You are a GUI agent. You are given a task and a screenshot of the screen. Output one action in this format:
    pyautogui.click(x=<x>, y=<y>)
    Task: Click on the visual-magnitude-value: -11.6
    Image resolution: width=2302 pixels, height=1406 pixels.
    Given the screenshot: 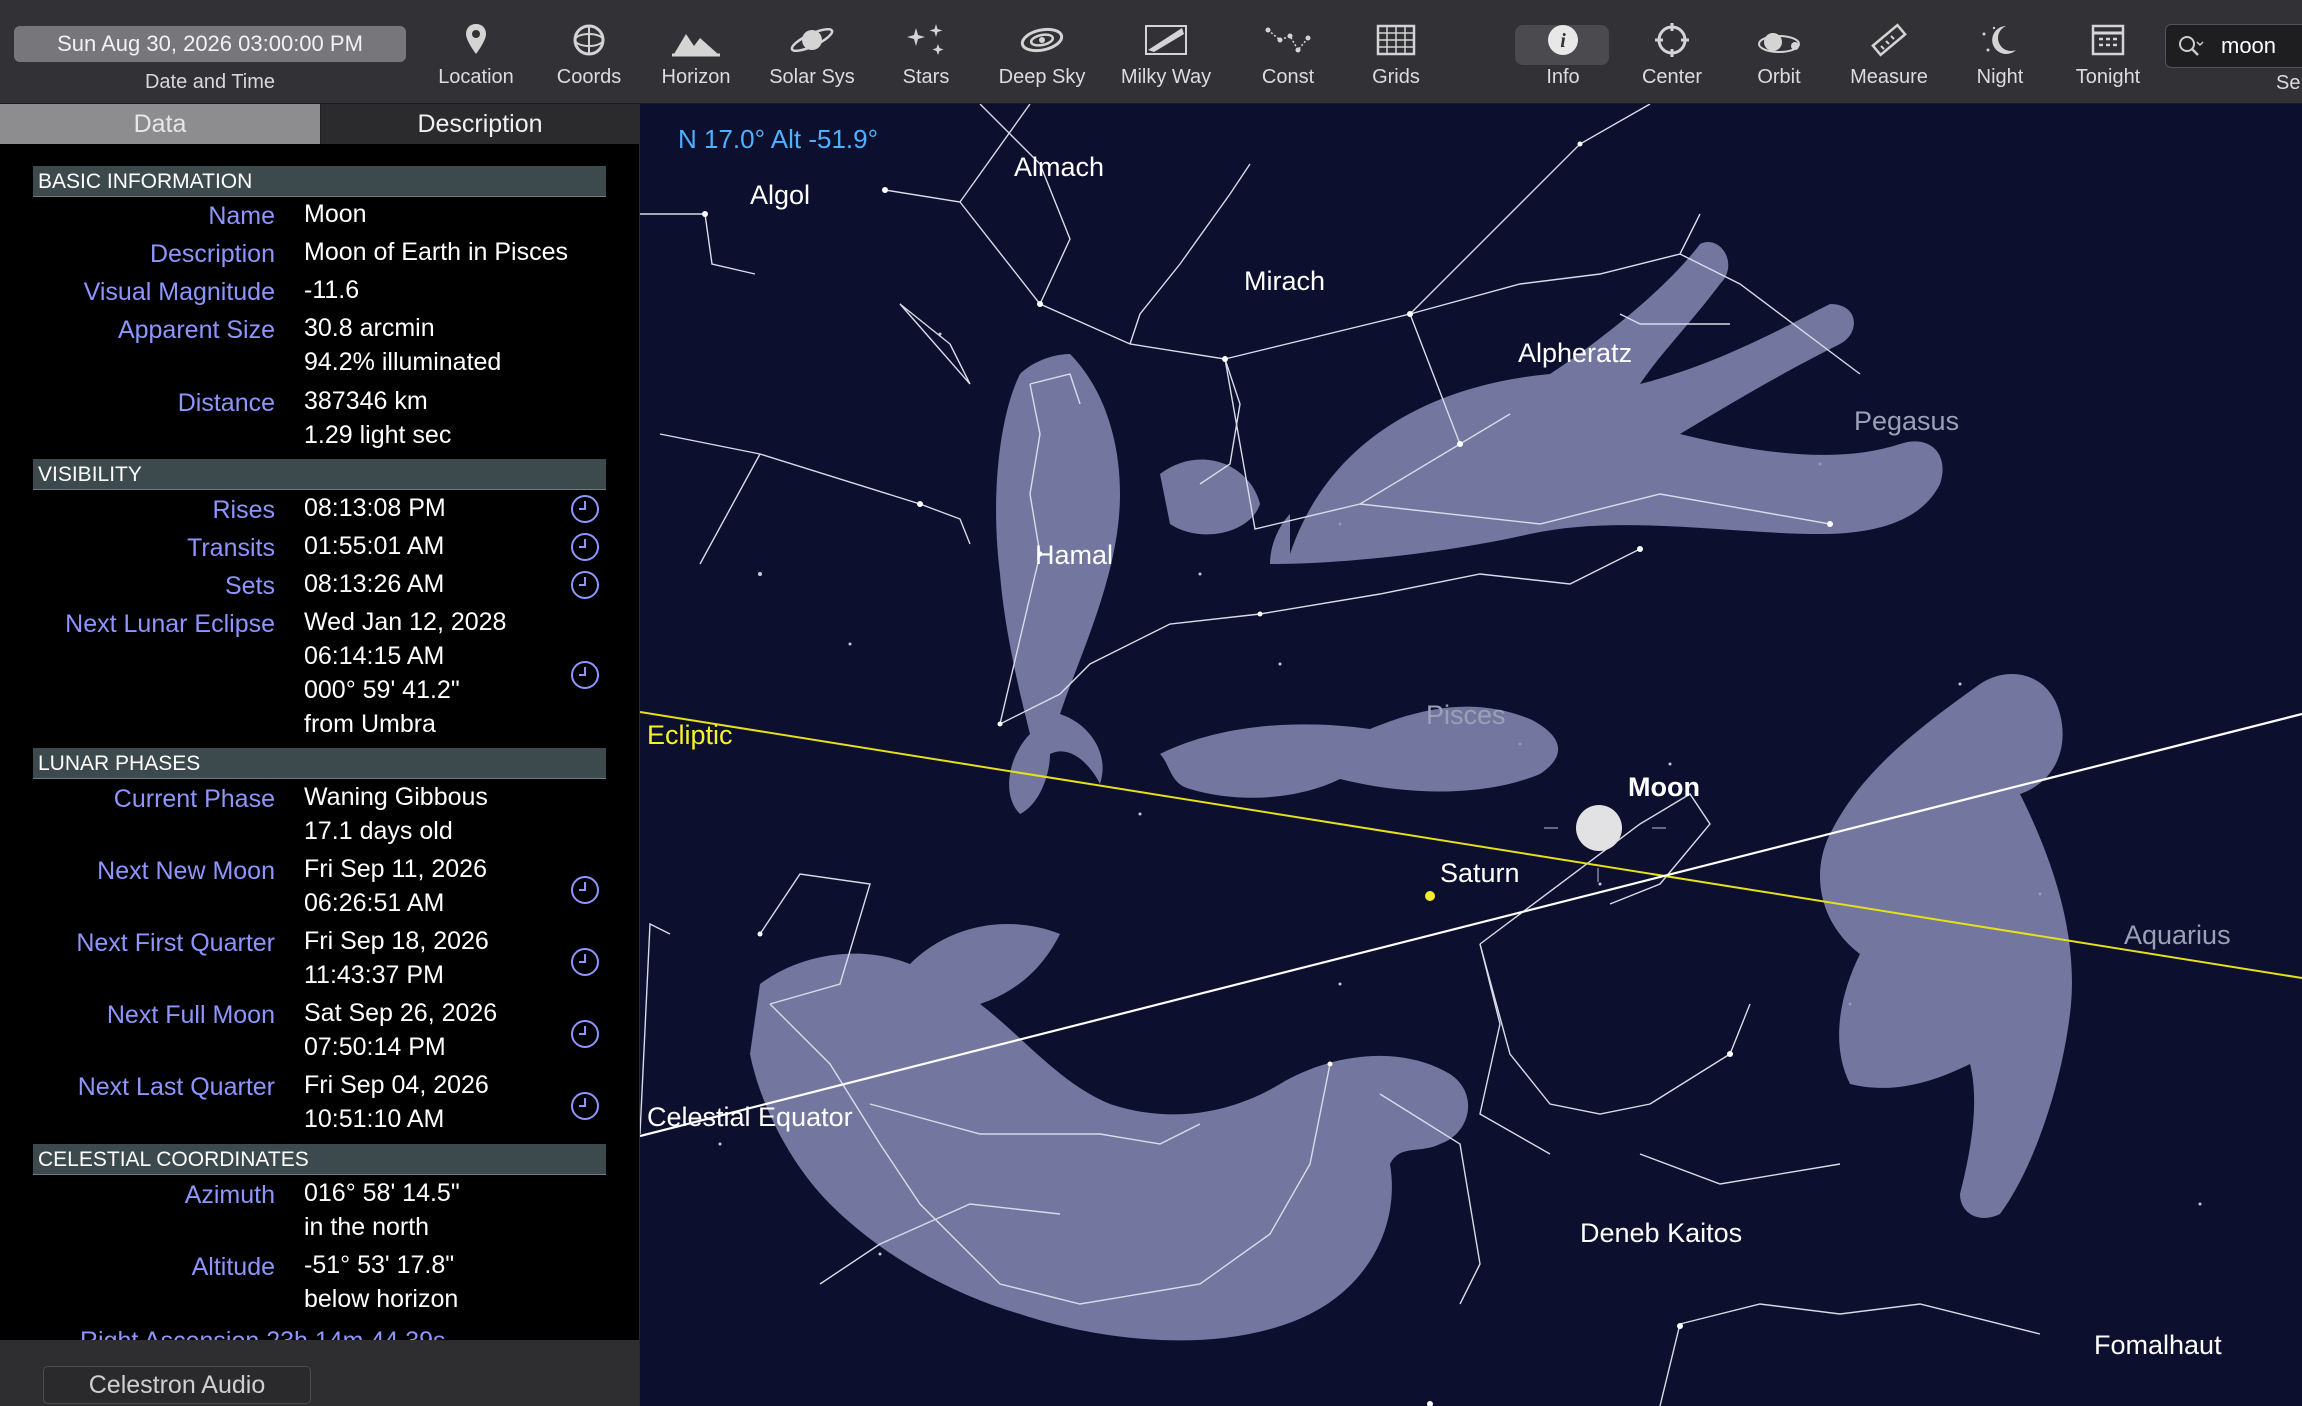 What is the action you would take?
    pyautogui.click(x=332, y=290)
    